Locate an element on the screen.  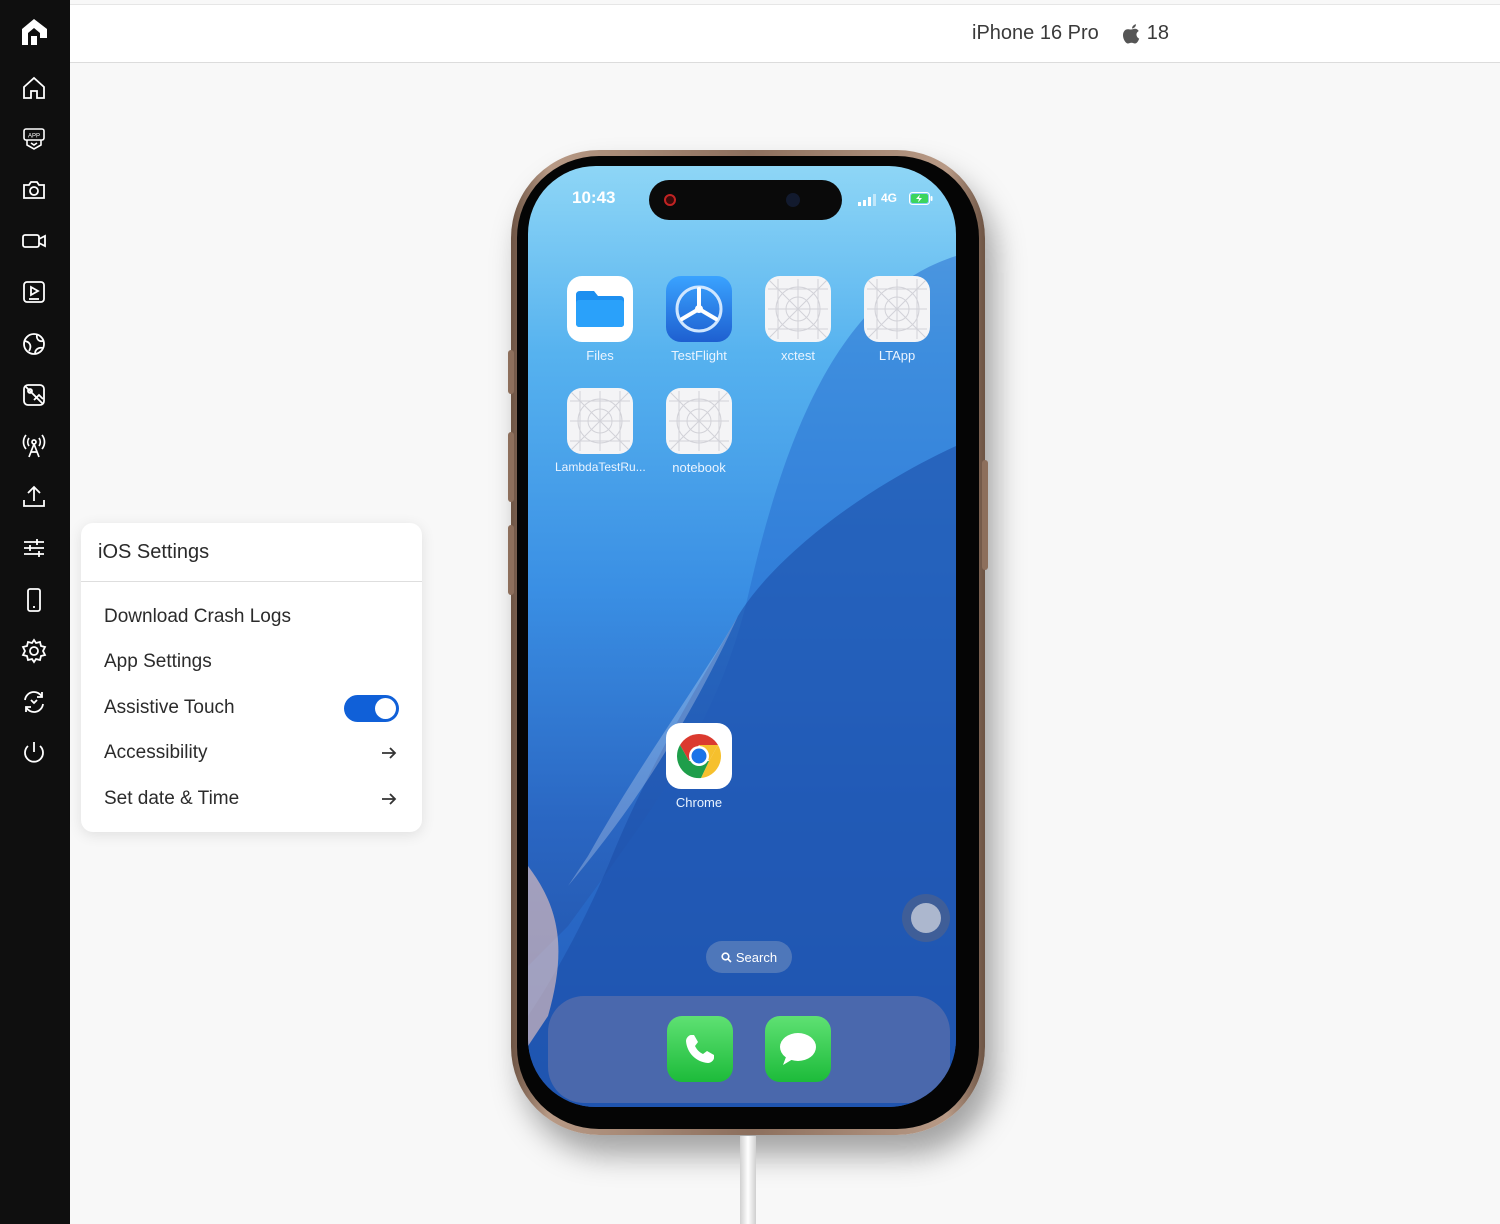
app-settings-item: App Settings is located at coordinates (251, 662).